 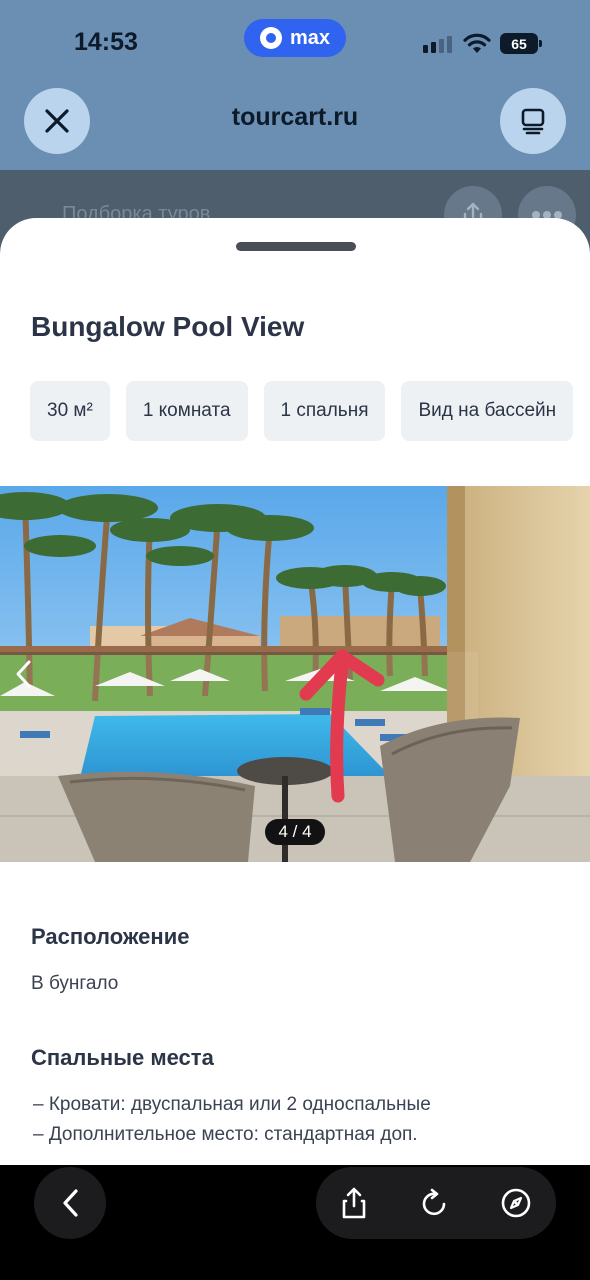 I want to click on toolbar-actions, so click(x=436, y=1203).